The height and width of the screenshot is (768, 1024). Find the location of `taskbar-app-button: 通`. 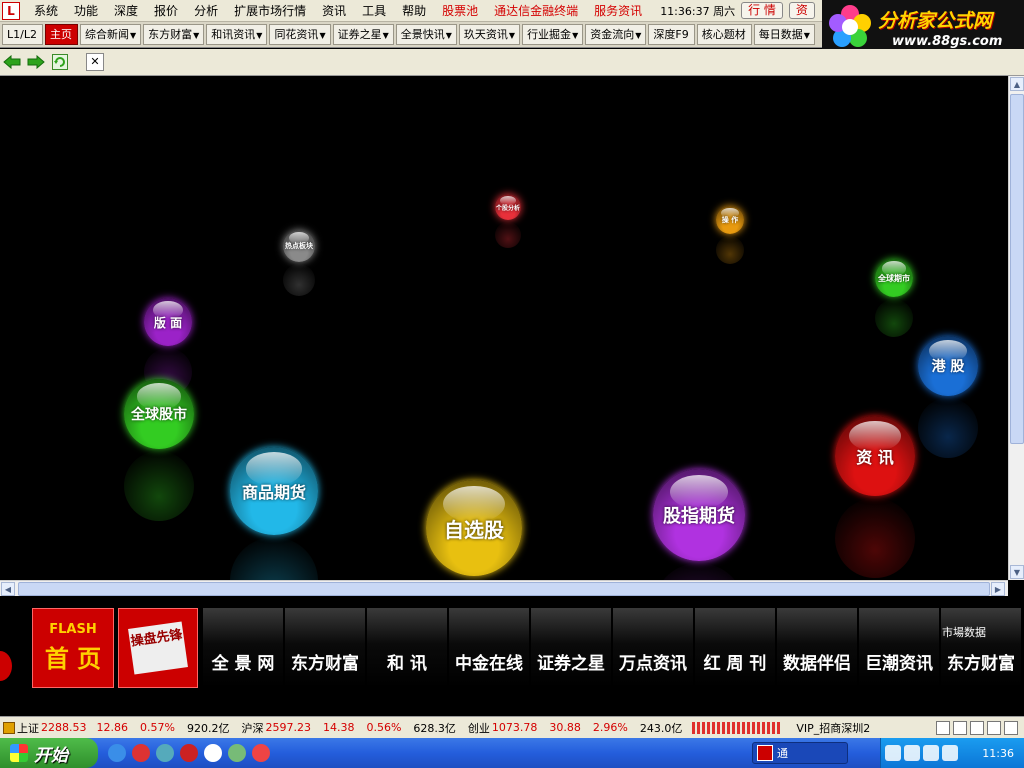

taskbar-app-button: 通 is located at coordinates (800, 753).